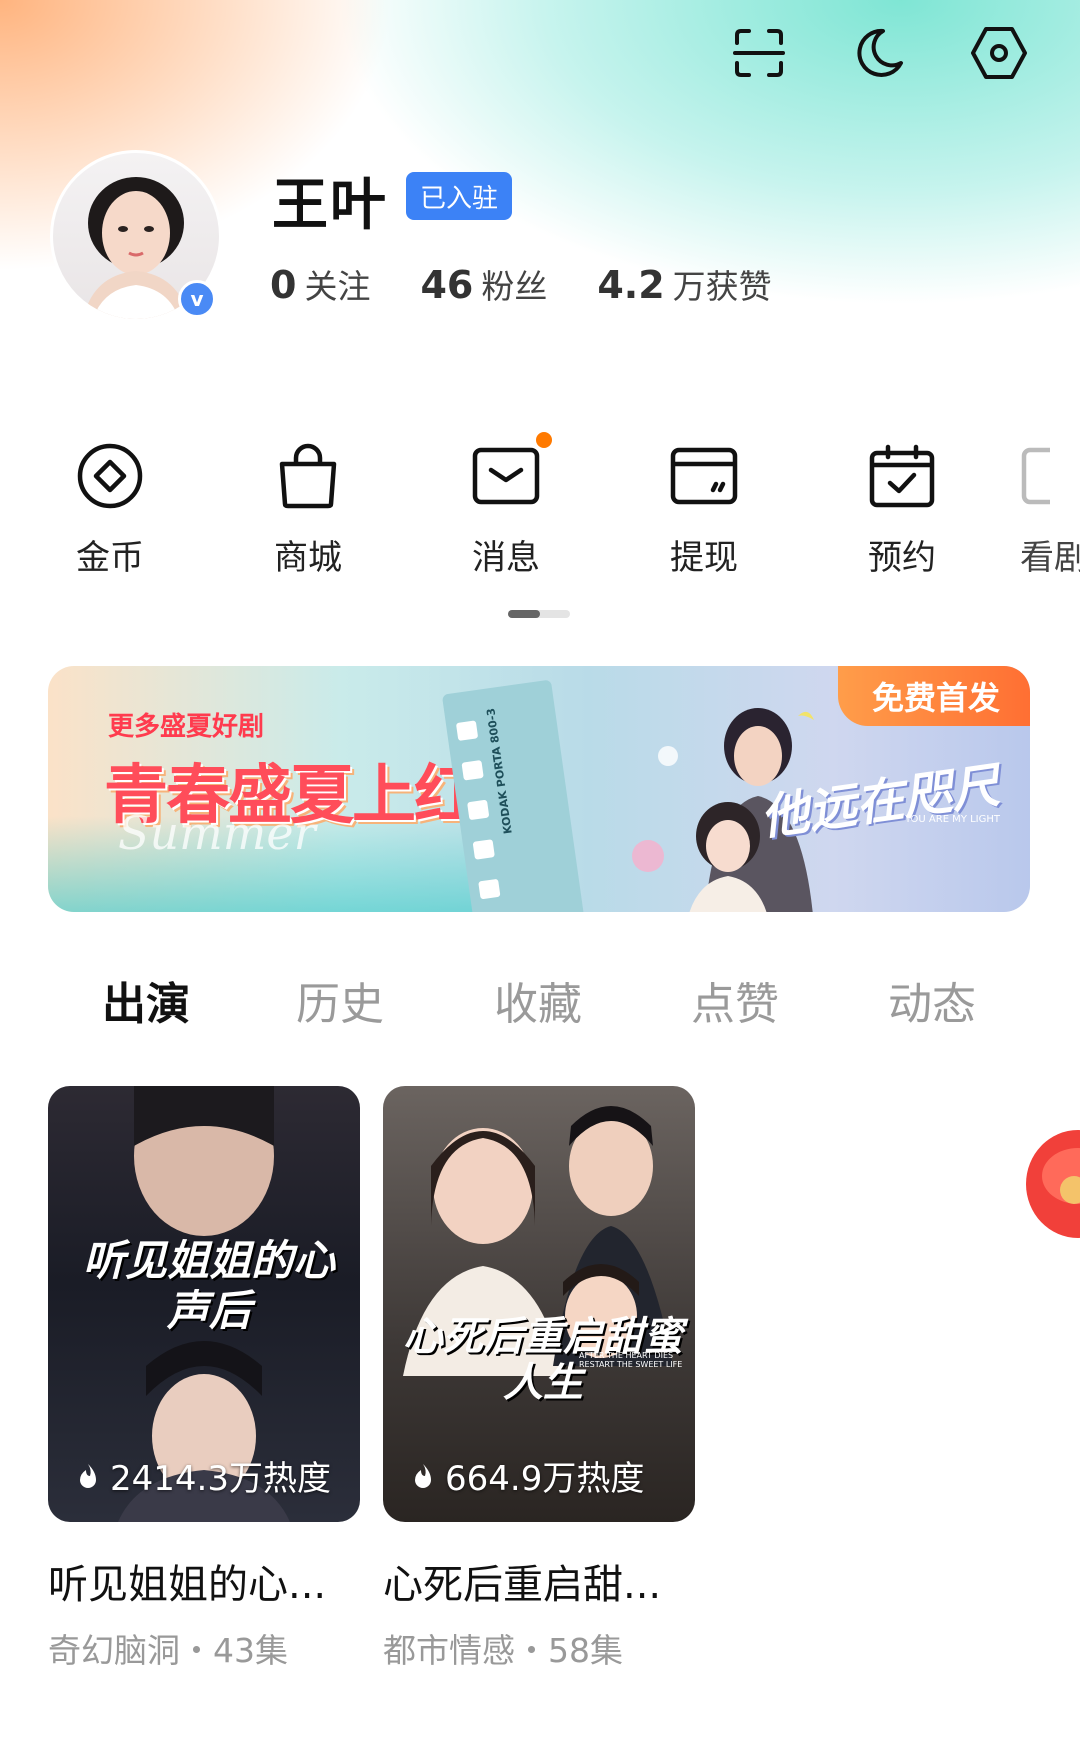 This screenshot has height=1761, width=1080. I want to click on heat-indicator: 2414.3万热度, so click(203, 1475).